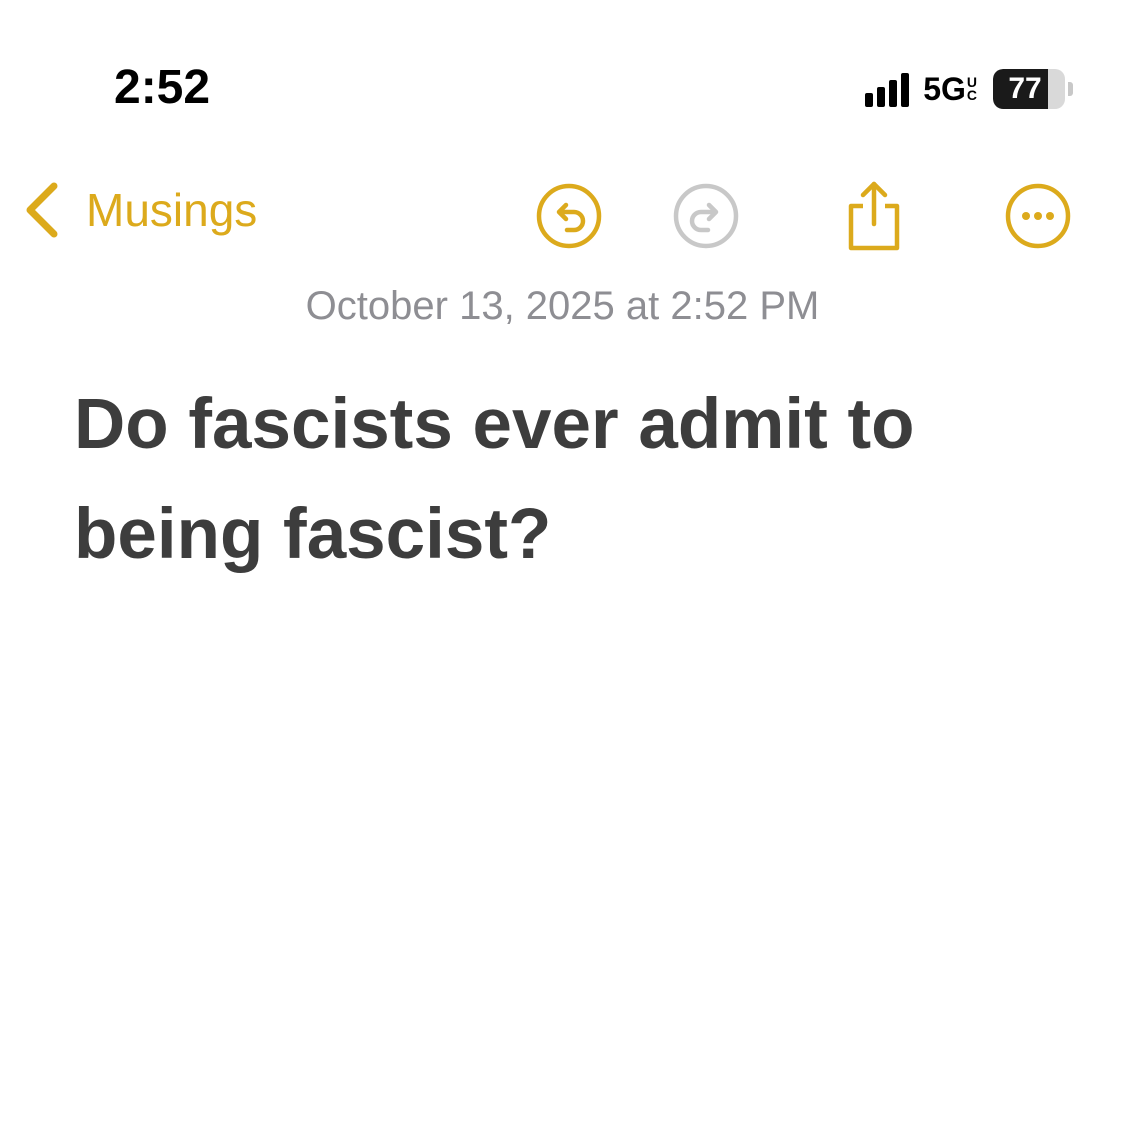 The image size is (1125, 1125). I want to click on share-button, so click(874, 216).